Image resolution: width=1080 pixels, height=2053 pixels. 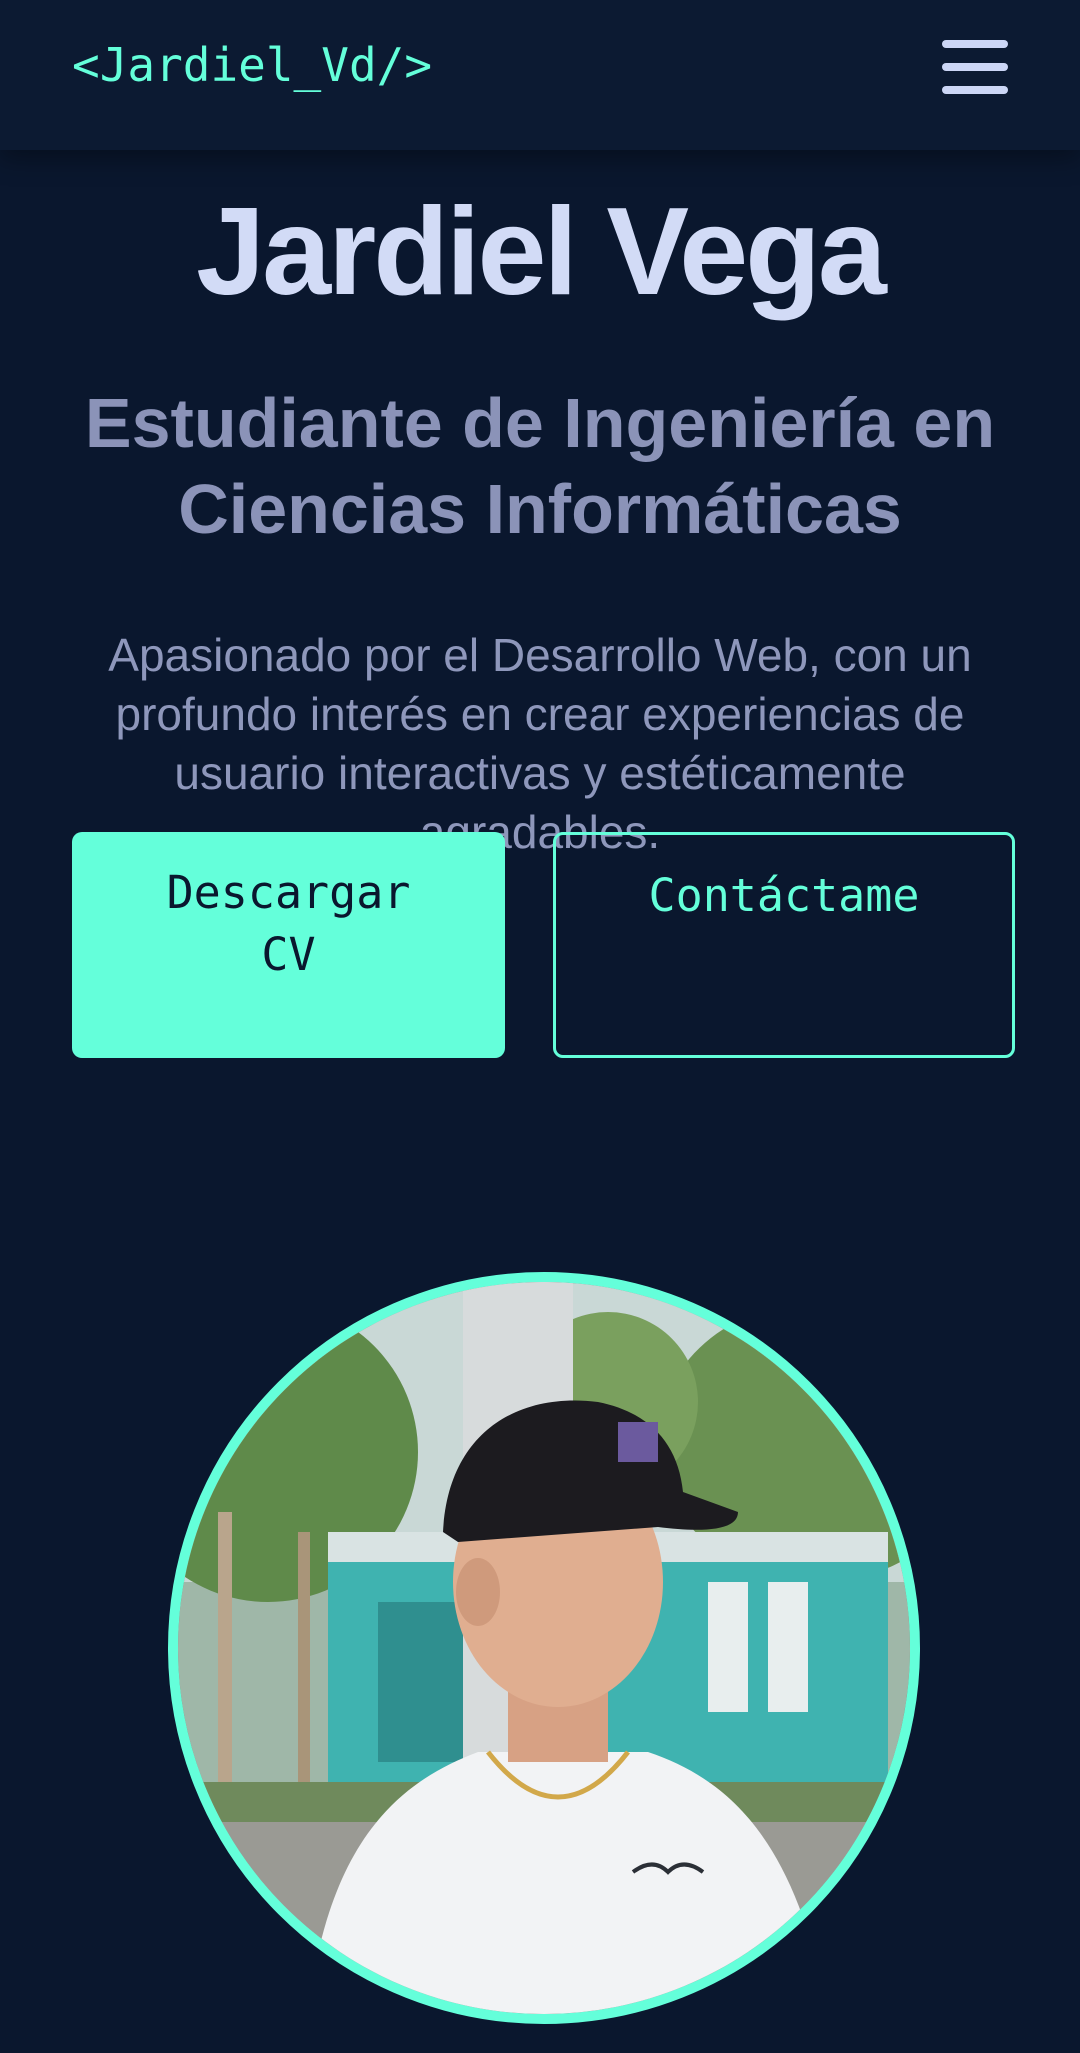 I want to click on navbar: <Jardiel_Vd/>, so click(x=540, y=75).